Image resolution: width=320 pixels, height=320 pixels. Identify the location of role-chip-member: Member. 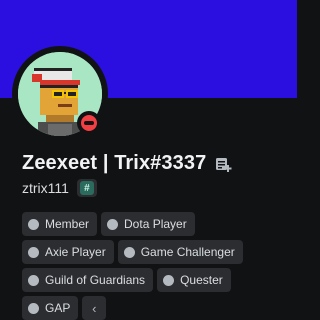
(60, 224).